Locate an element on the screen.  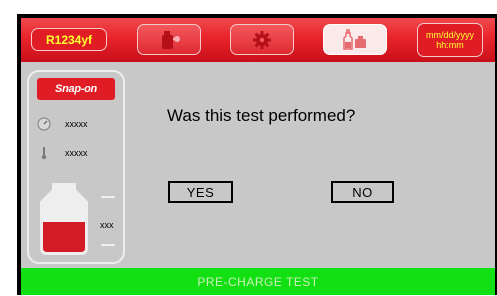
question-text: Was this test performed? is located at coordinates (261, 115).